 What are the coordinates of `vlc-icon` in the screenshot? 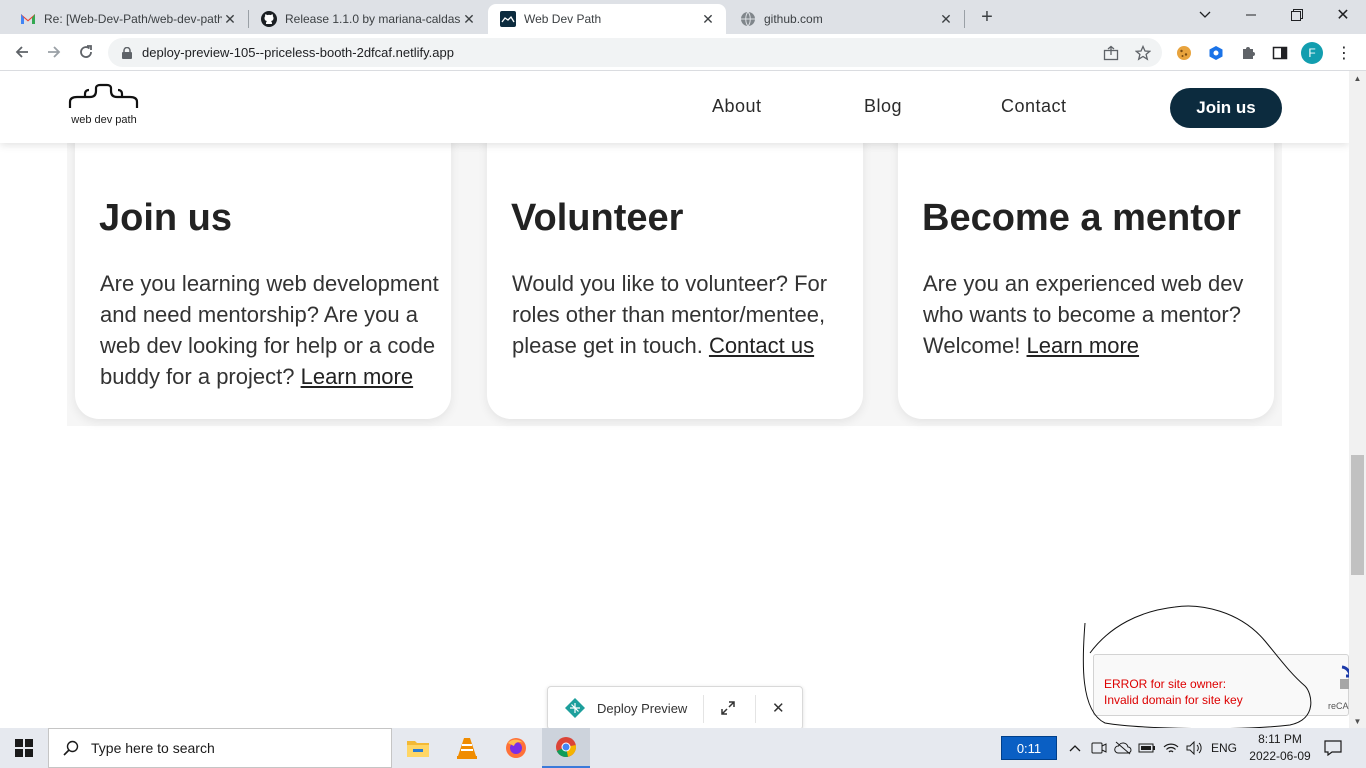 It's located at (467, 748).